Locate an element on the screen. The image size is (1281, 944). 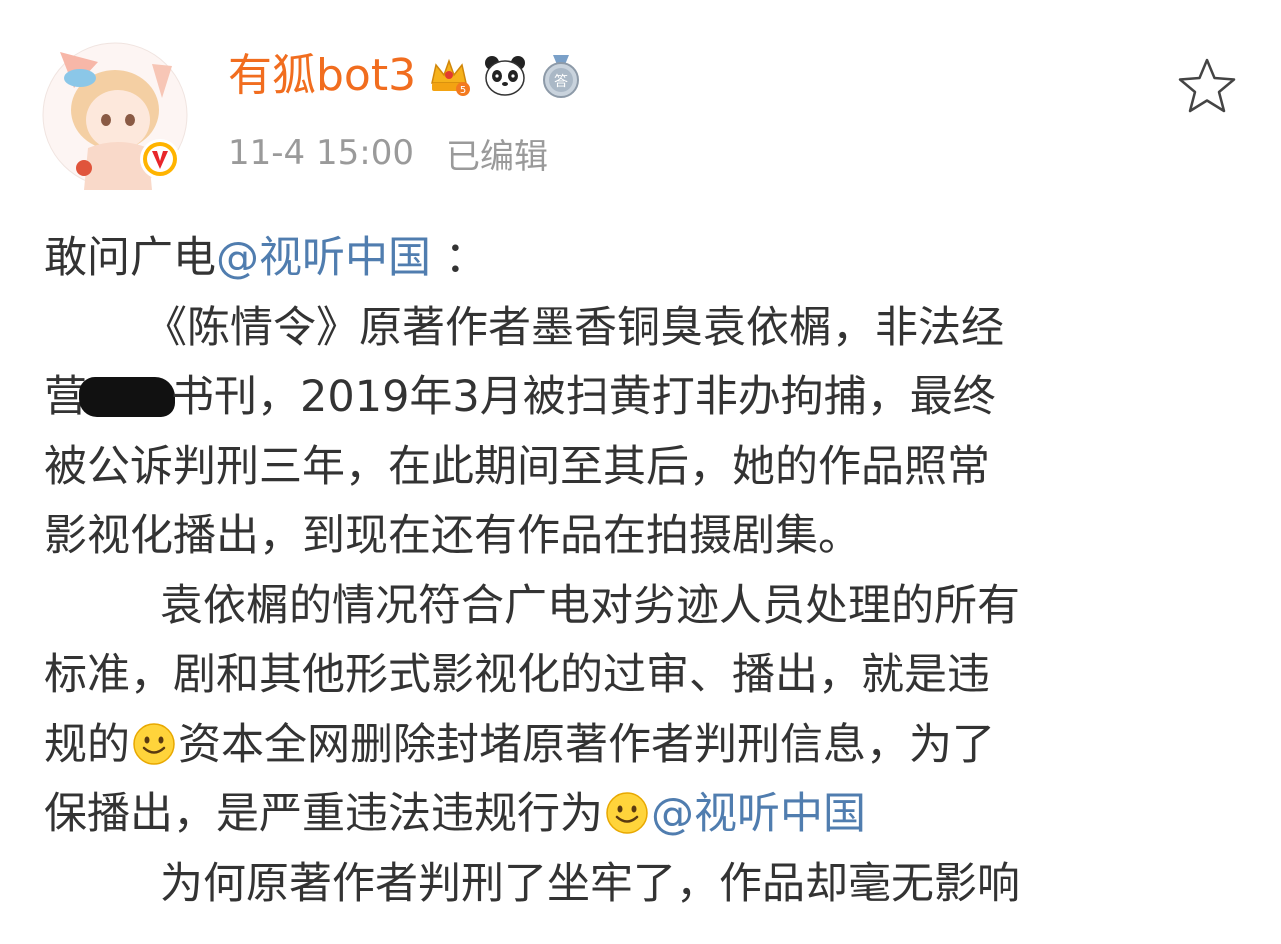
post-line: 《陈情令》原著作者墨香铜臭袁依榍，非法经 is located at coordinates (644, 329).